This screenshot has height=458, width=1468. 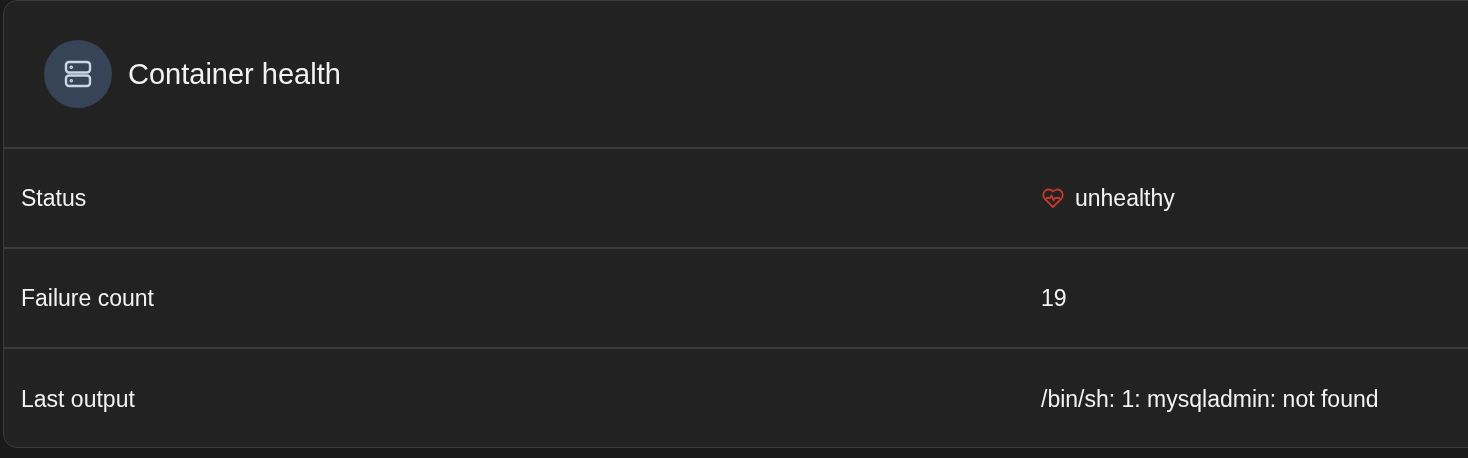 I want to click on field-label: Status, so click(x=54, y=198).